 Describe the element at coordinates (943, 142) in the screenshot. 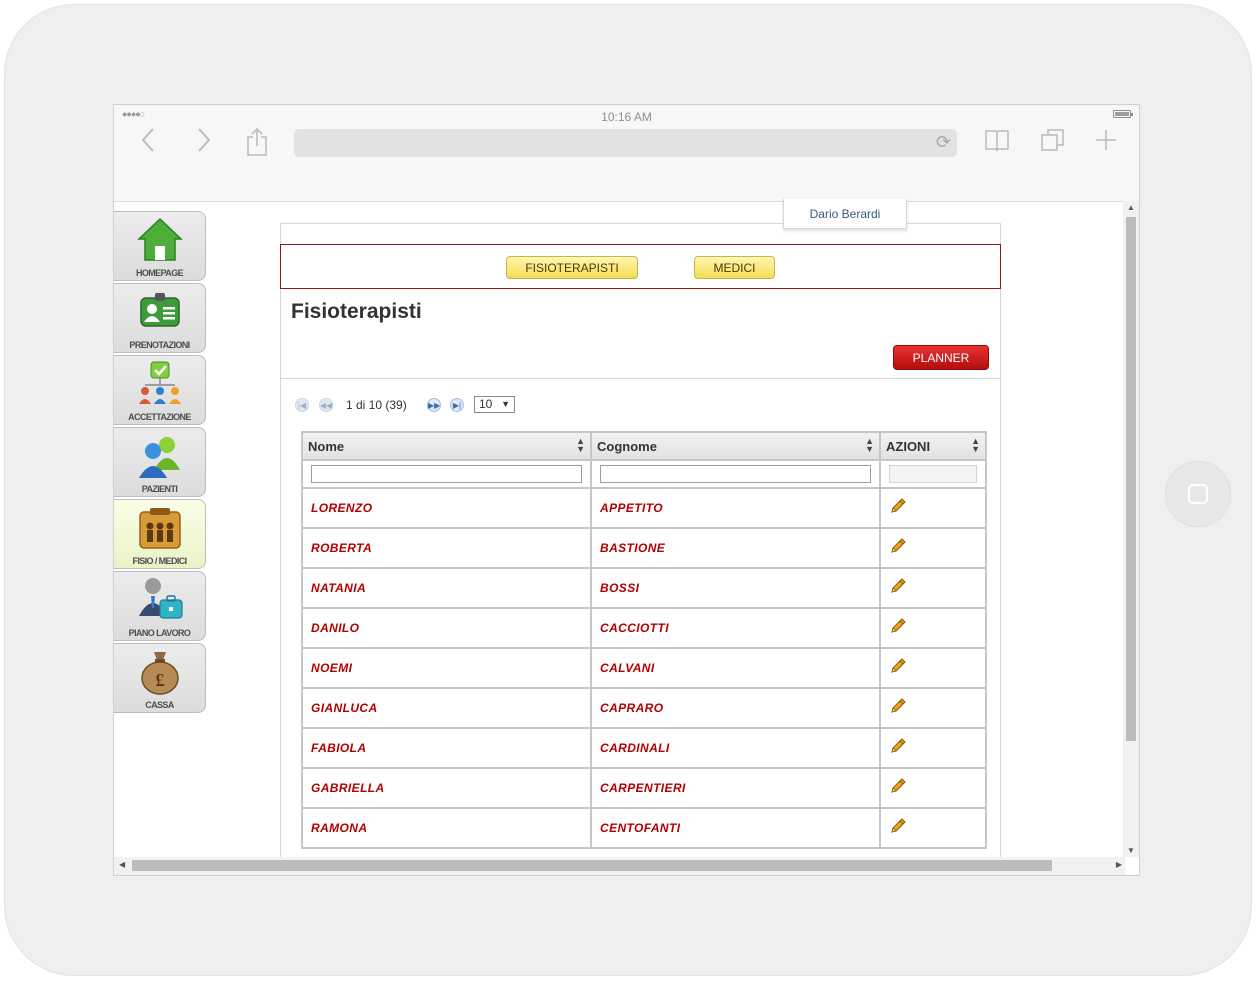

I see `reload-icon: ⟳` at that location.